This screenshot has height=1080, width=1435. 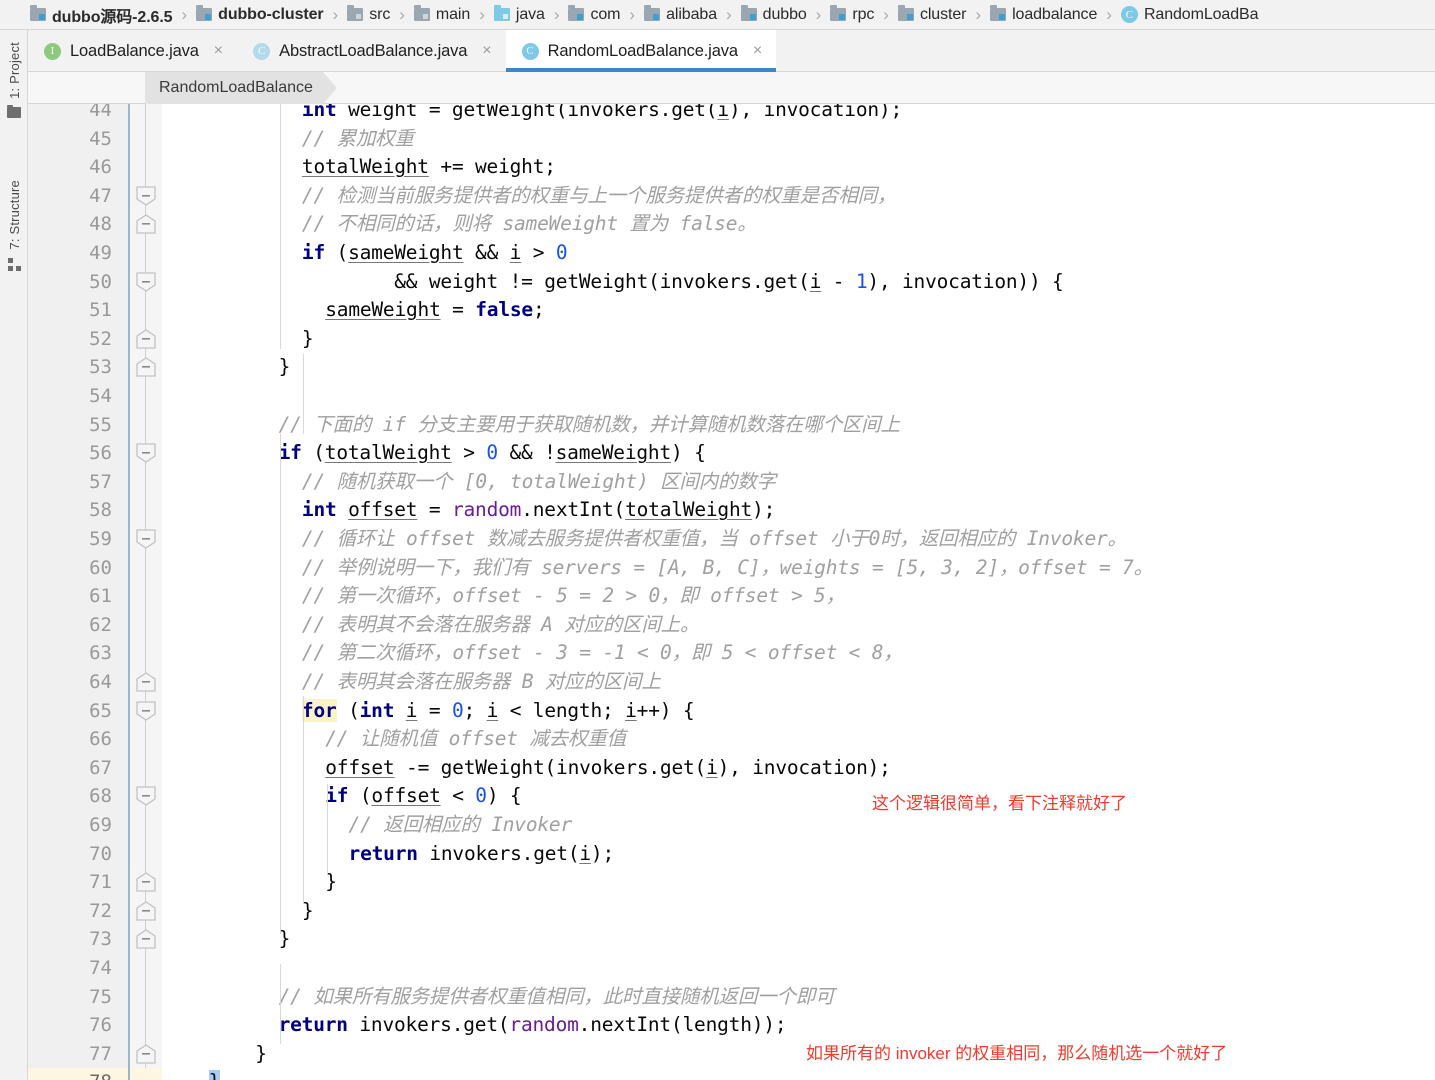 I want to click on line-number: 50, so click(x=100, y=281).